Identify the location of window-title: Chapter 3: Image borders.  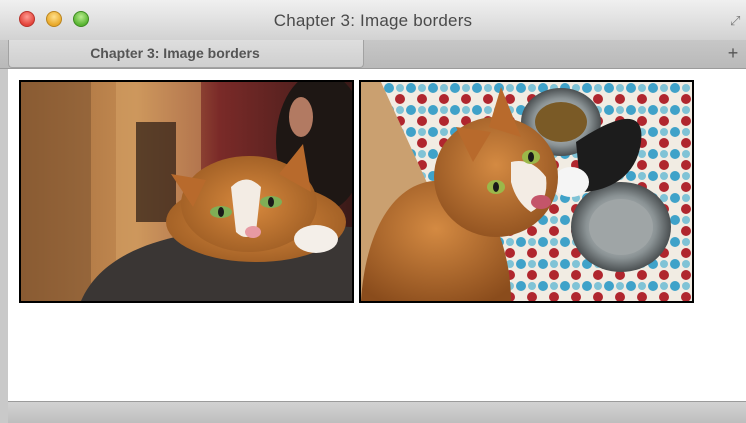
(373, 20).